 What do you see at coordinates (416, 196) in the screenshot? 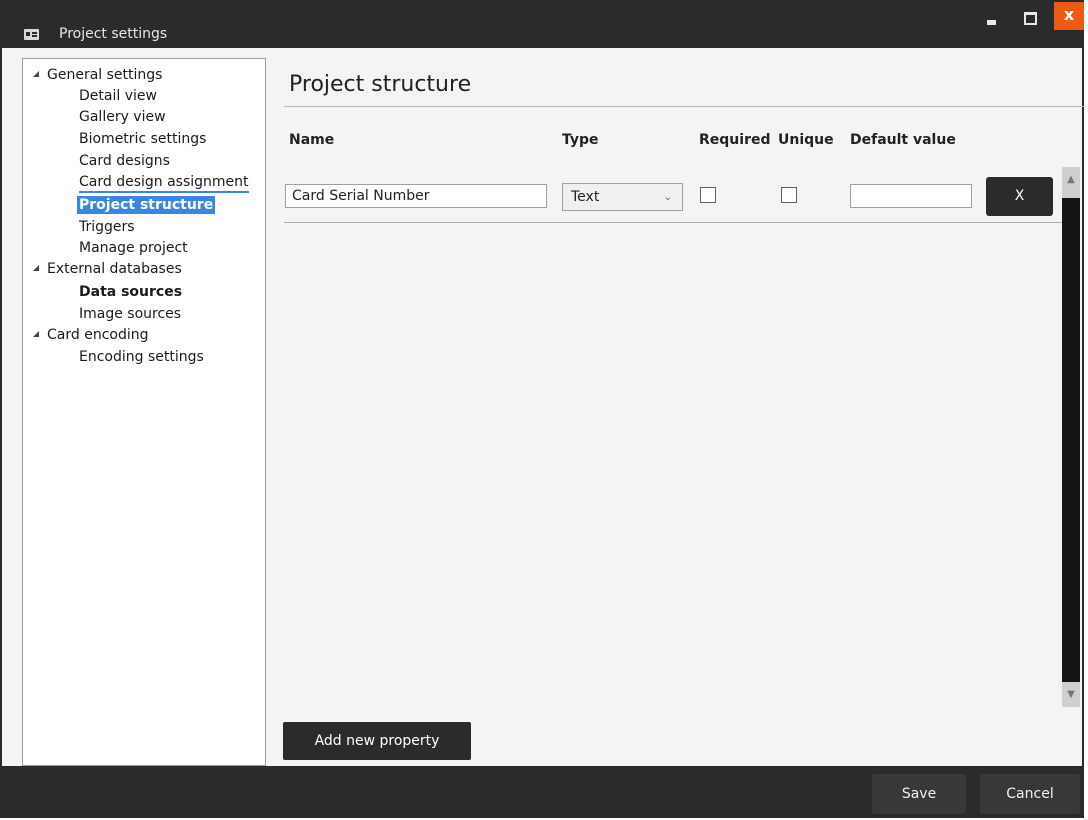
I see `property-name-input` at bounding box center [416, 196].